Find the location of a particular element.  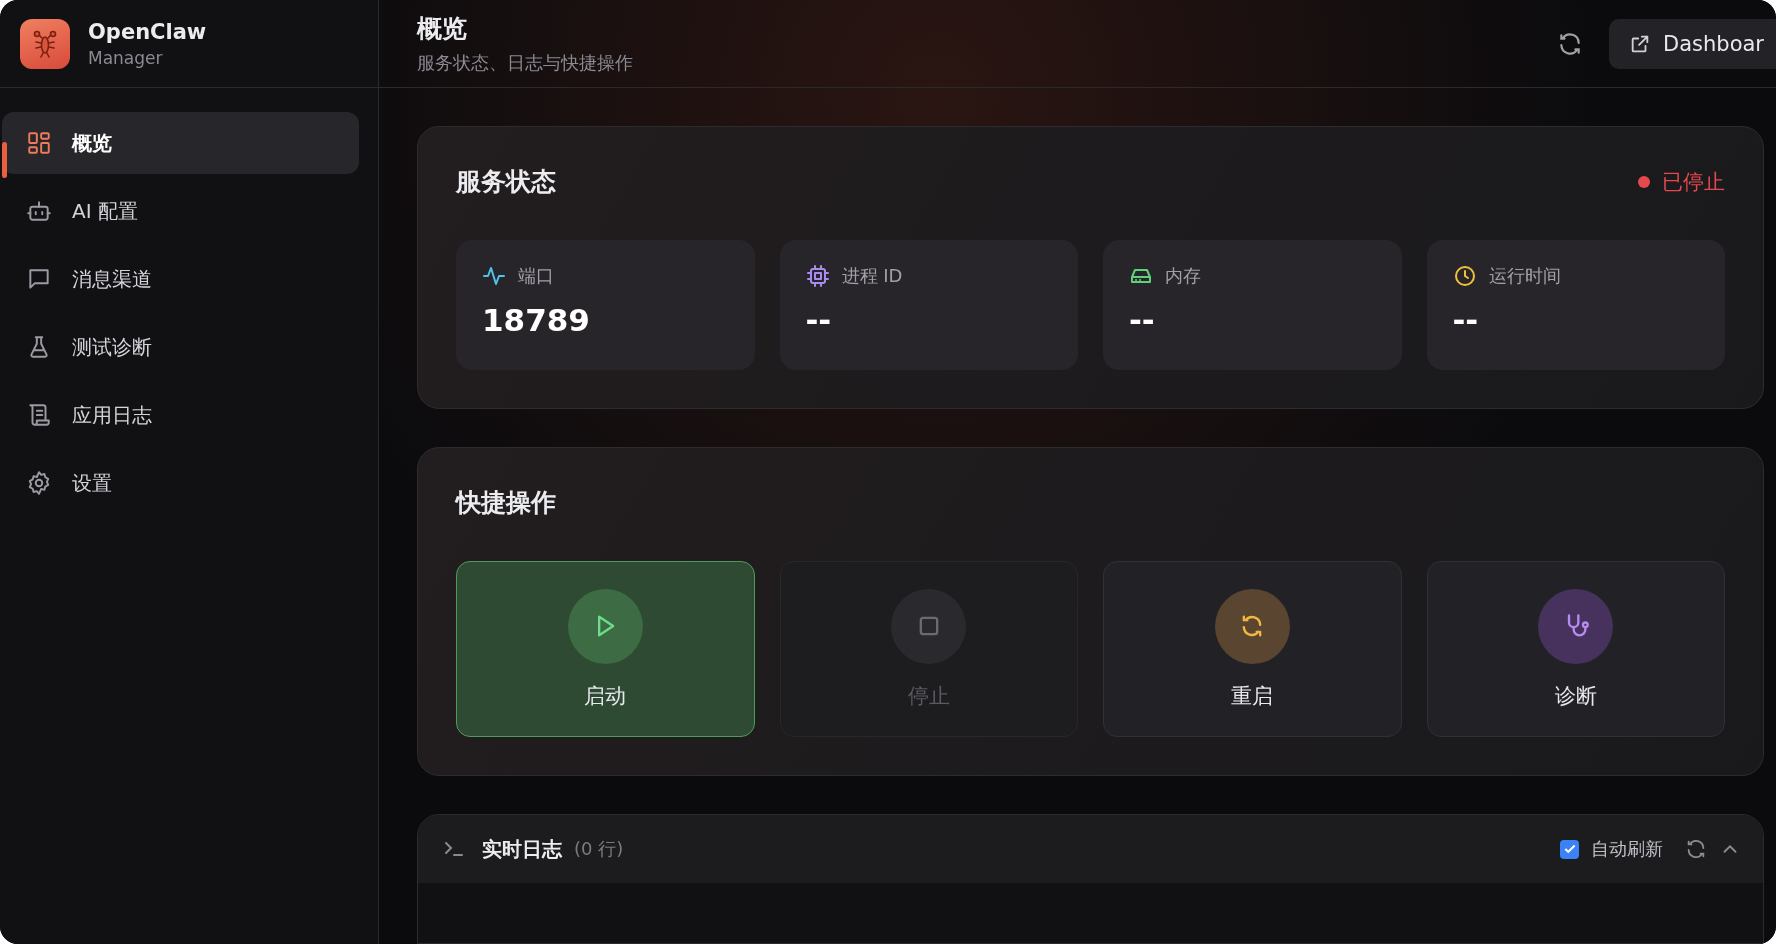

section-title: 服务状态 is located at coordinates (506, 182).